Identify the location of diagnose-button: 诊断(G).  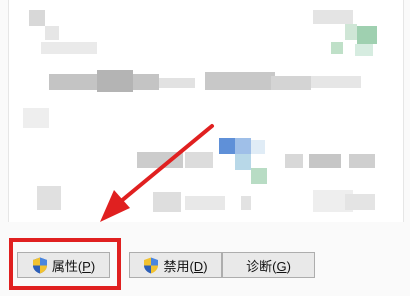
(268, 265).